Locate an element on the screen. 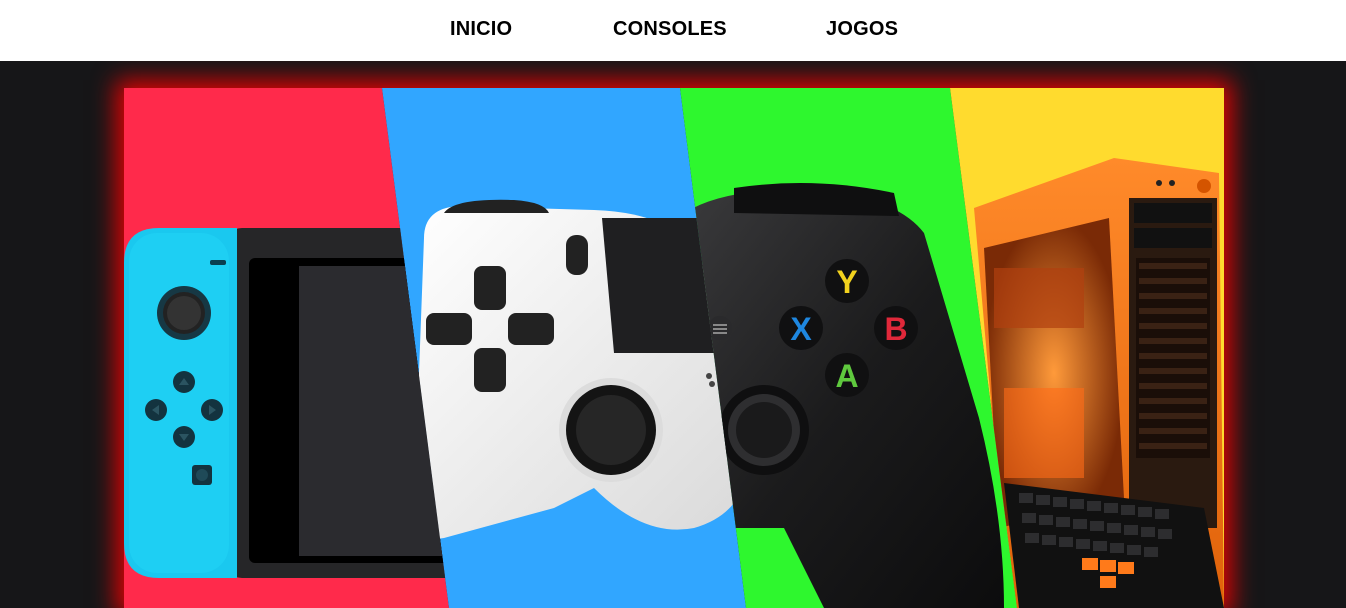 The image size is (1346, 608). xbox-b-button: B is located at coordinates (895, 329).